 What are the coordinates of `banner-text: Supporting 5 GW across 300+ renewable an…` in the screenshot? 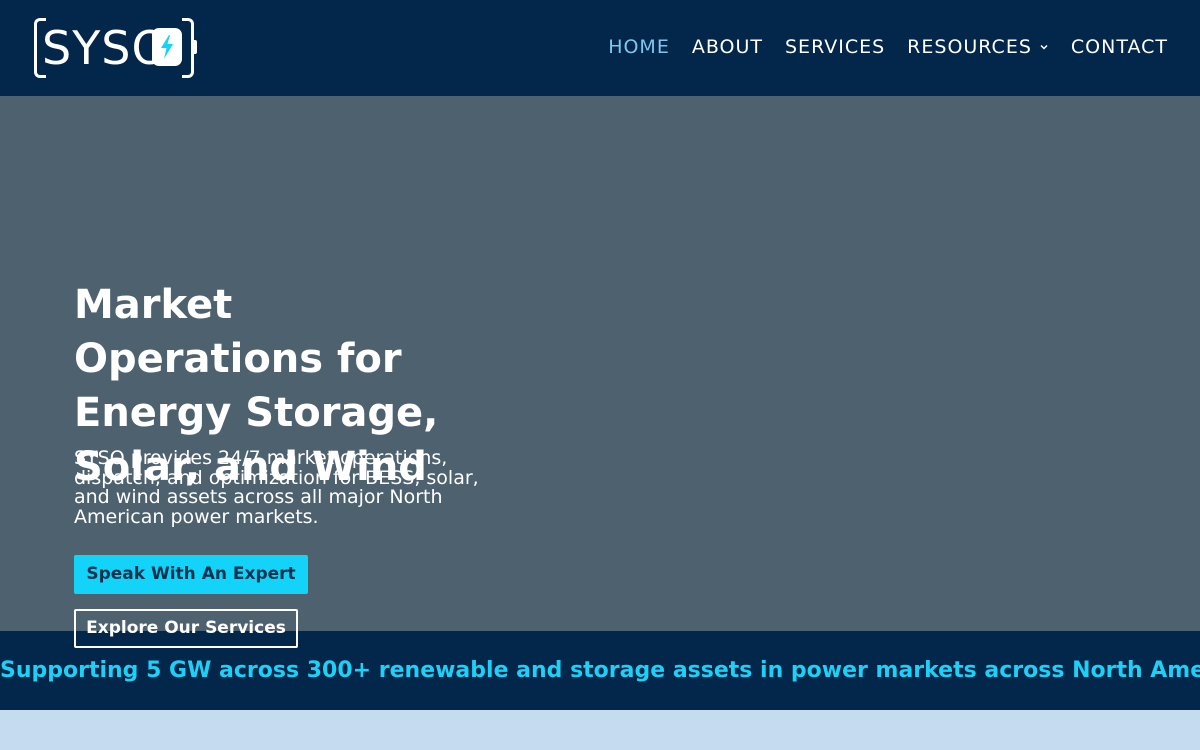 It's located at (600, 670).